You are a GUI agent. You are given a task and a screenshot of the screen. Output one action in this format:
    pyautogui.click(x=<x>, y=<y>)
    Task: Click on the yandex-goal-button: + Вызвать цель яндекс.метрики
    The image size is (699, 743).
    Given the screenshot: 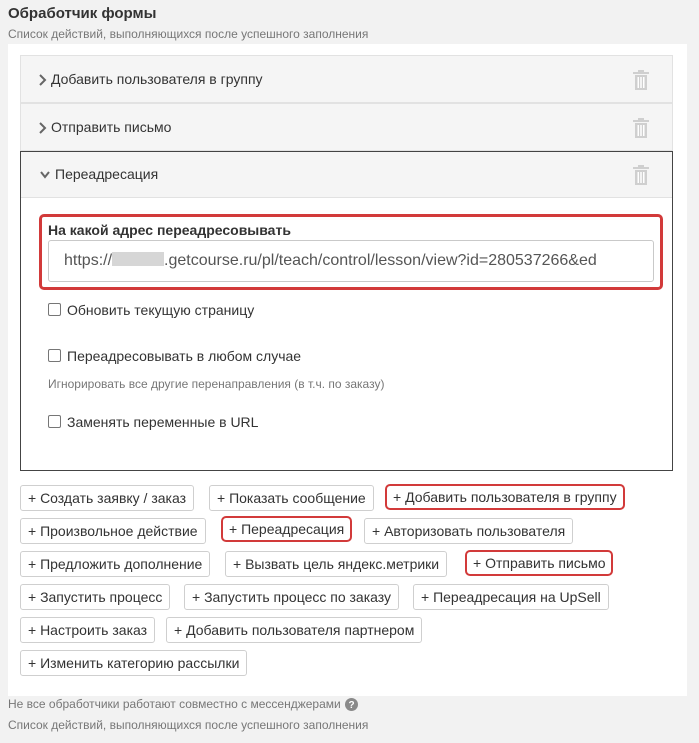 What is the action you would take?
    pyautogui.click(x=336, y=564)
    